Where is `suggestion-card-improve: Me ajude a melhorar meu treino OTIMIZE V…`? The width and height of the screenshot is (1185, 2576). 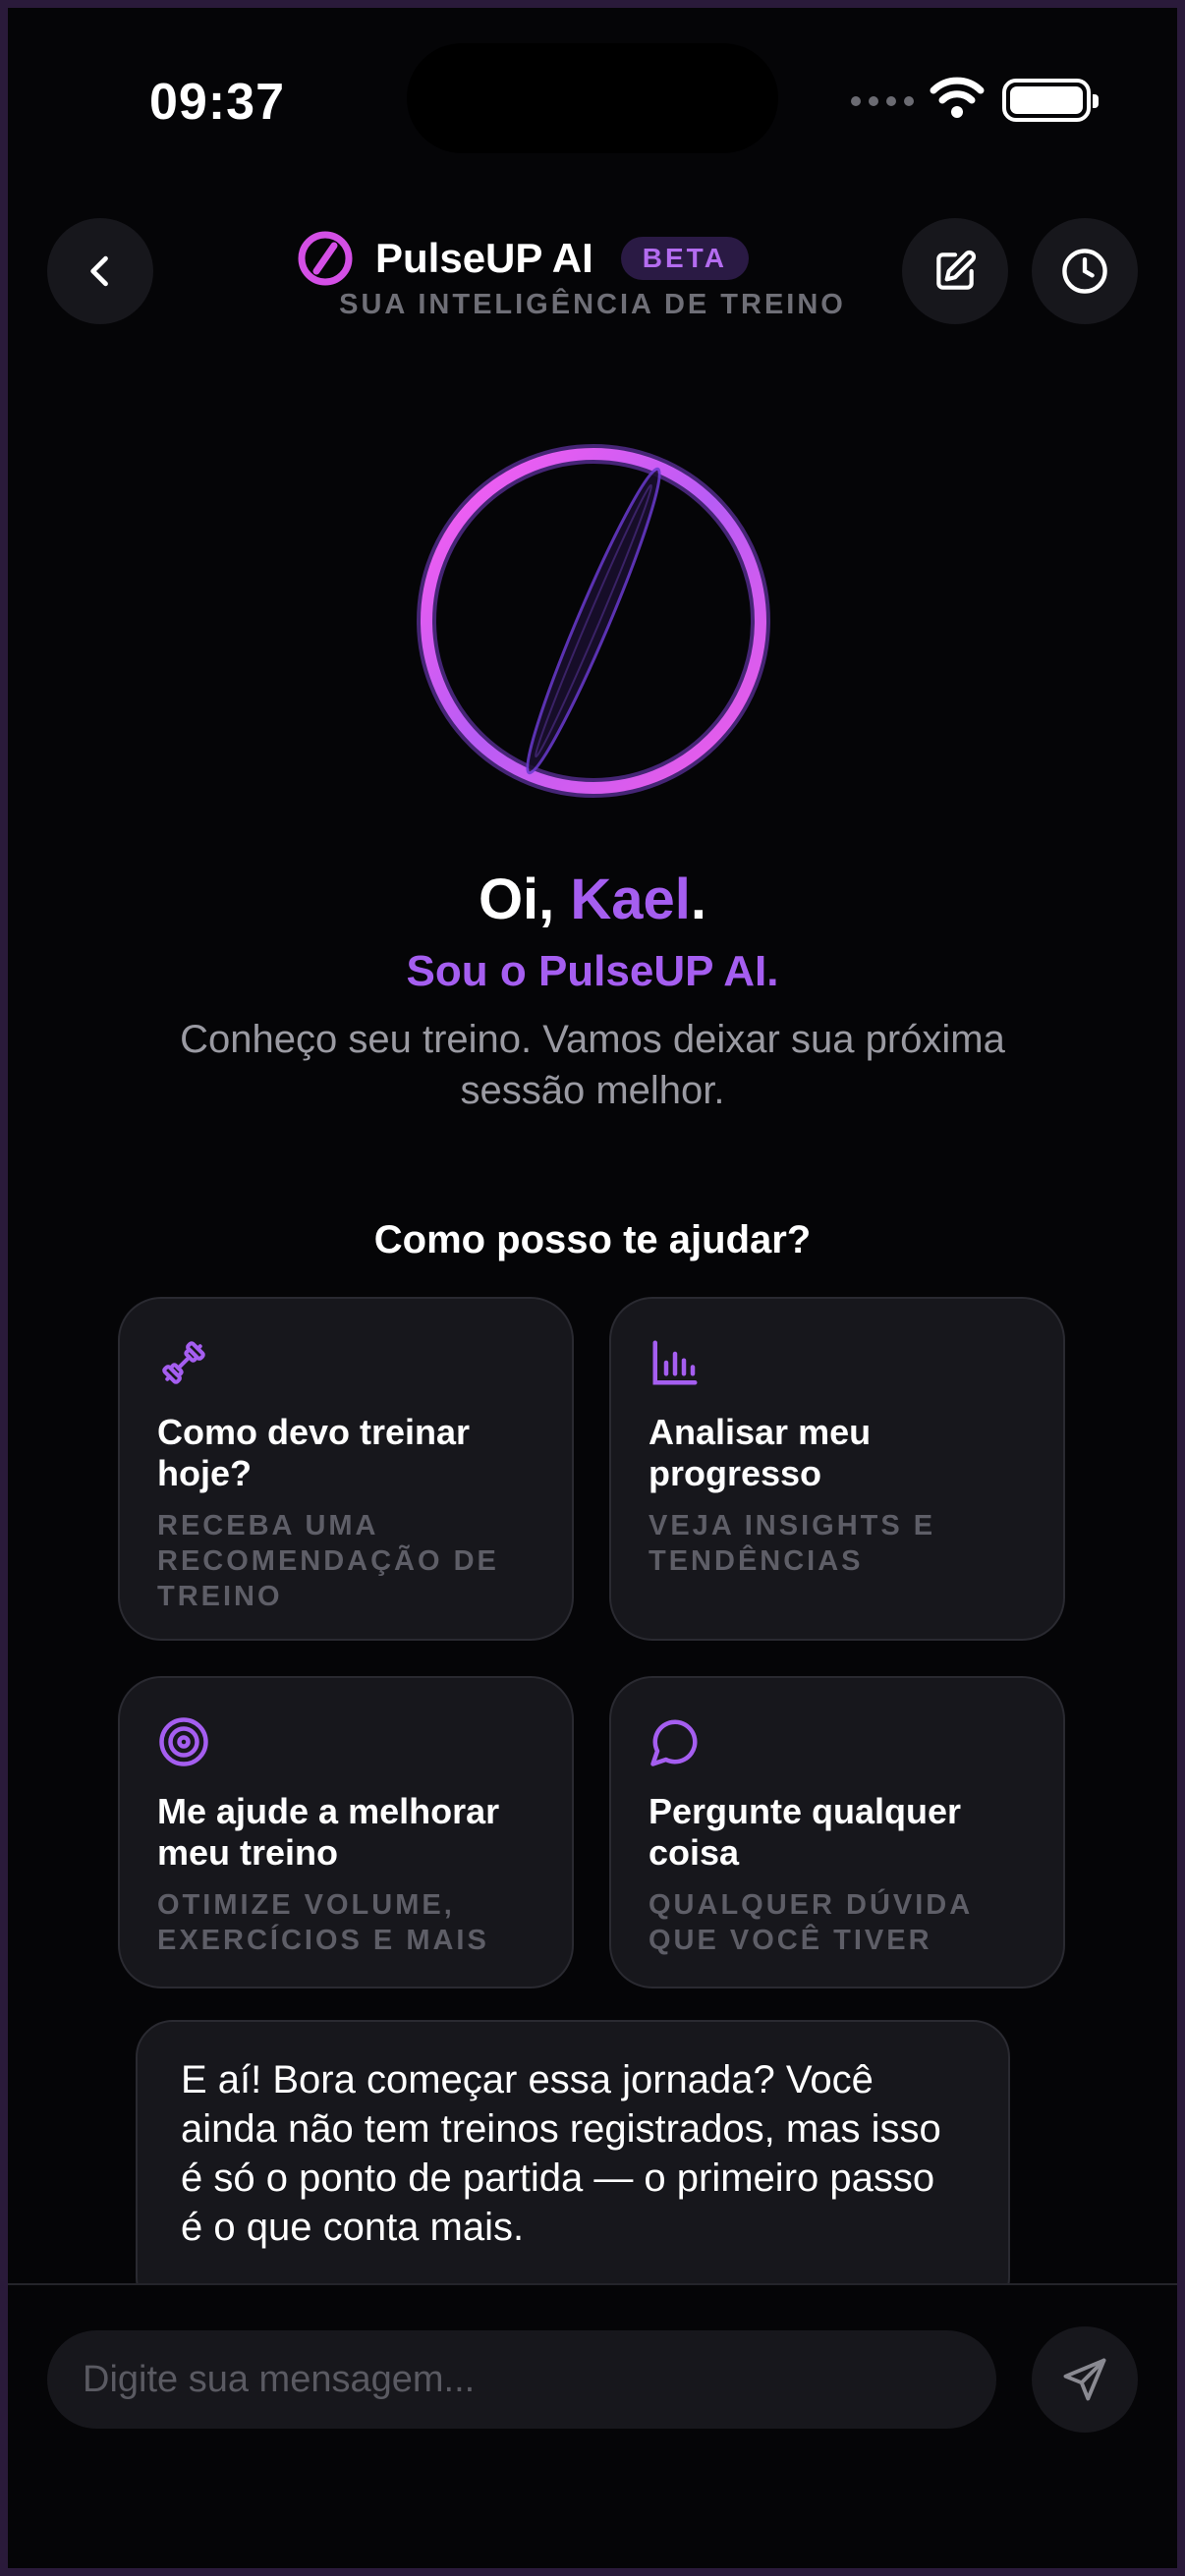
suggestion-card-improve: Me ajude a melhorar meu treino OTIMIZE V… is located at coordinates (346, 1832).